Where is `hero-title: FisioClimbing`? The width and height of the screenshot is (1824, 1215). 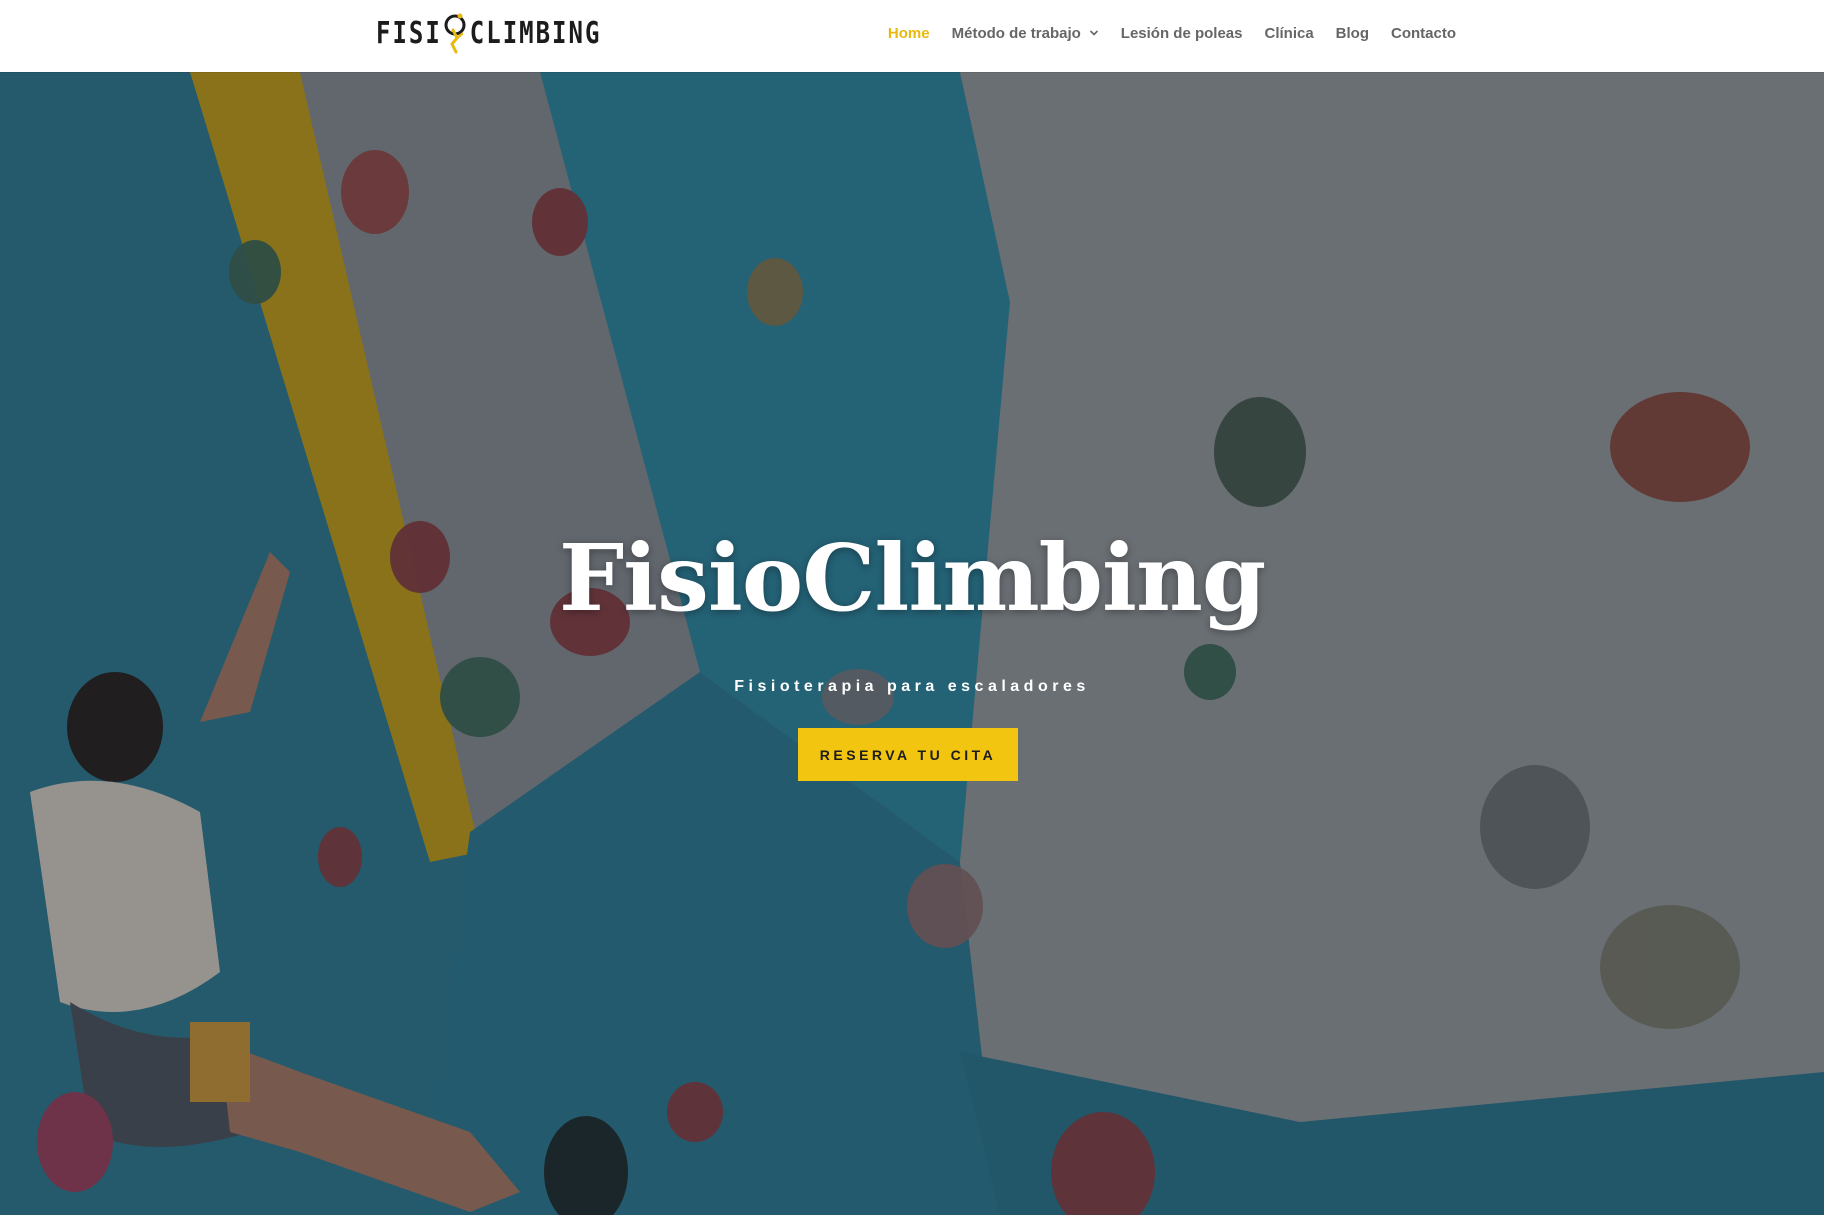
hero-title: FisioClimbing is located at coordinates (912, 578).